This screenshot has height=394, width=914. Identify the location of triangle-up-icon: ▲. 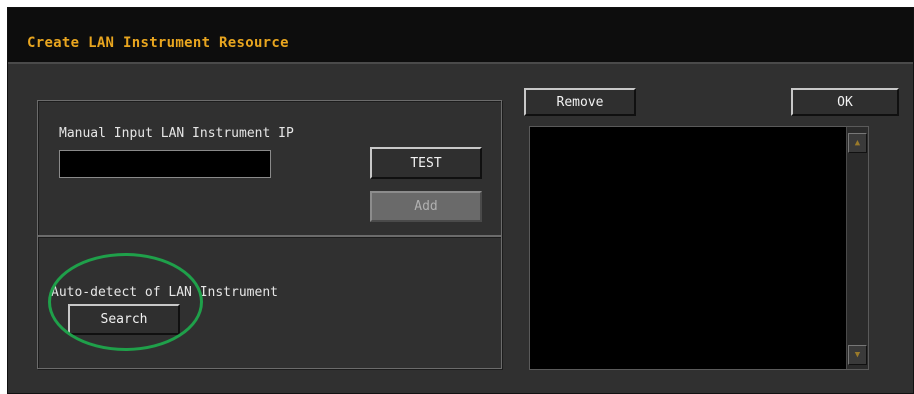
(857, 143).